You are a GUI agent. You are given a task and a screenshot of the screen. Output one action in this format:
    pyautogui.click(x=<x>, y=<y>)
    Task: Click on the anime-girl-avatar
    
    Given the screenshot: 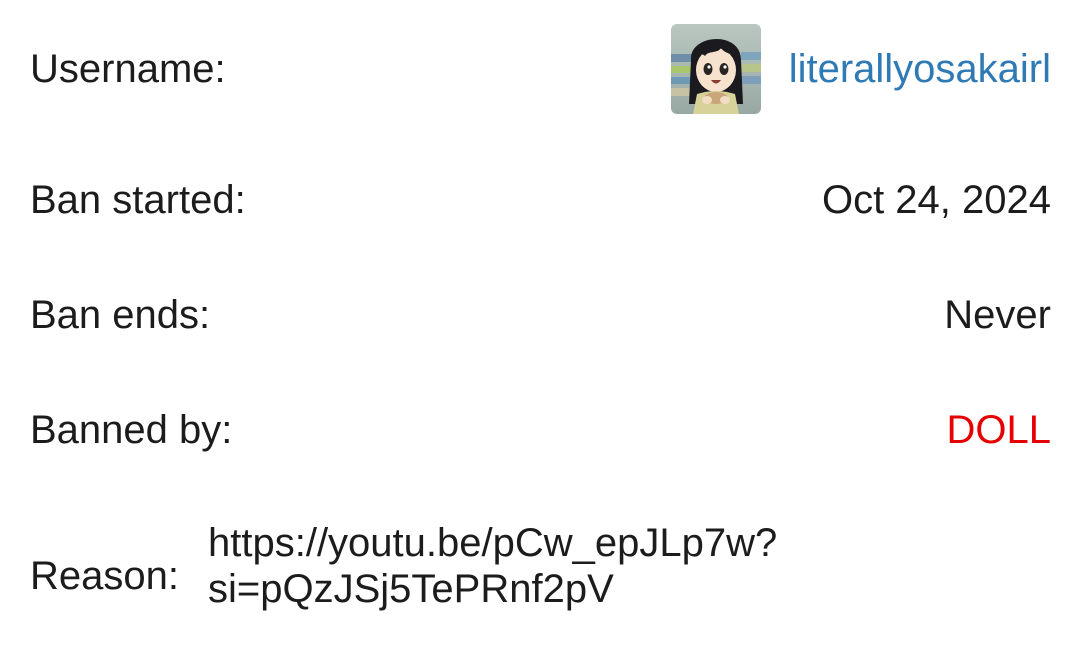 What is the action you would take?
    pyautogui.click(x=715, y=69)
    